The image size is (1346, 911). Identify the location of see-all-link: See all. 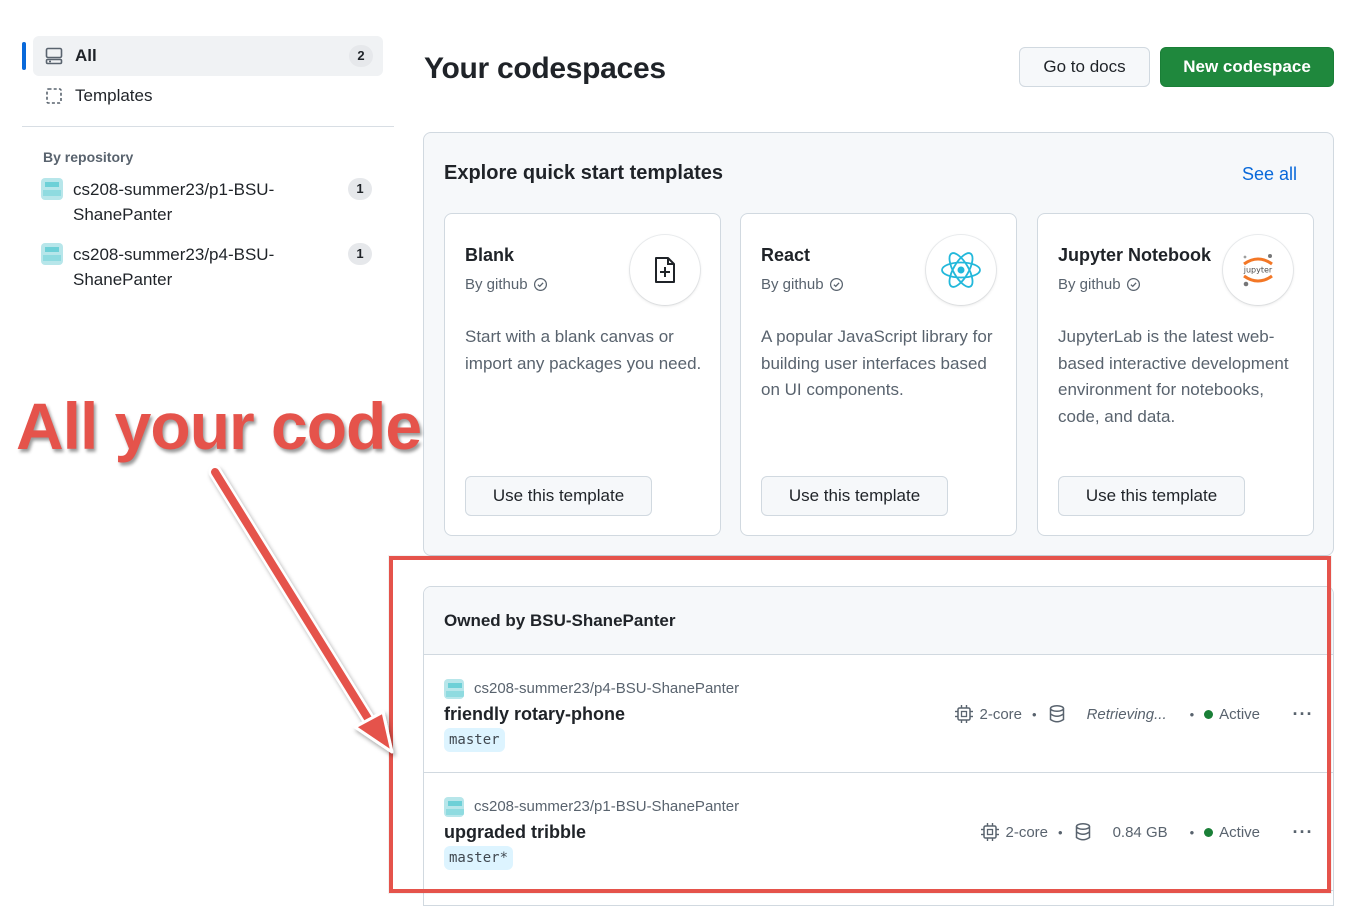
(1269, 174).